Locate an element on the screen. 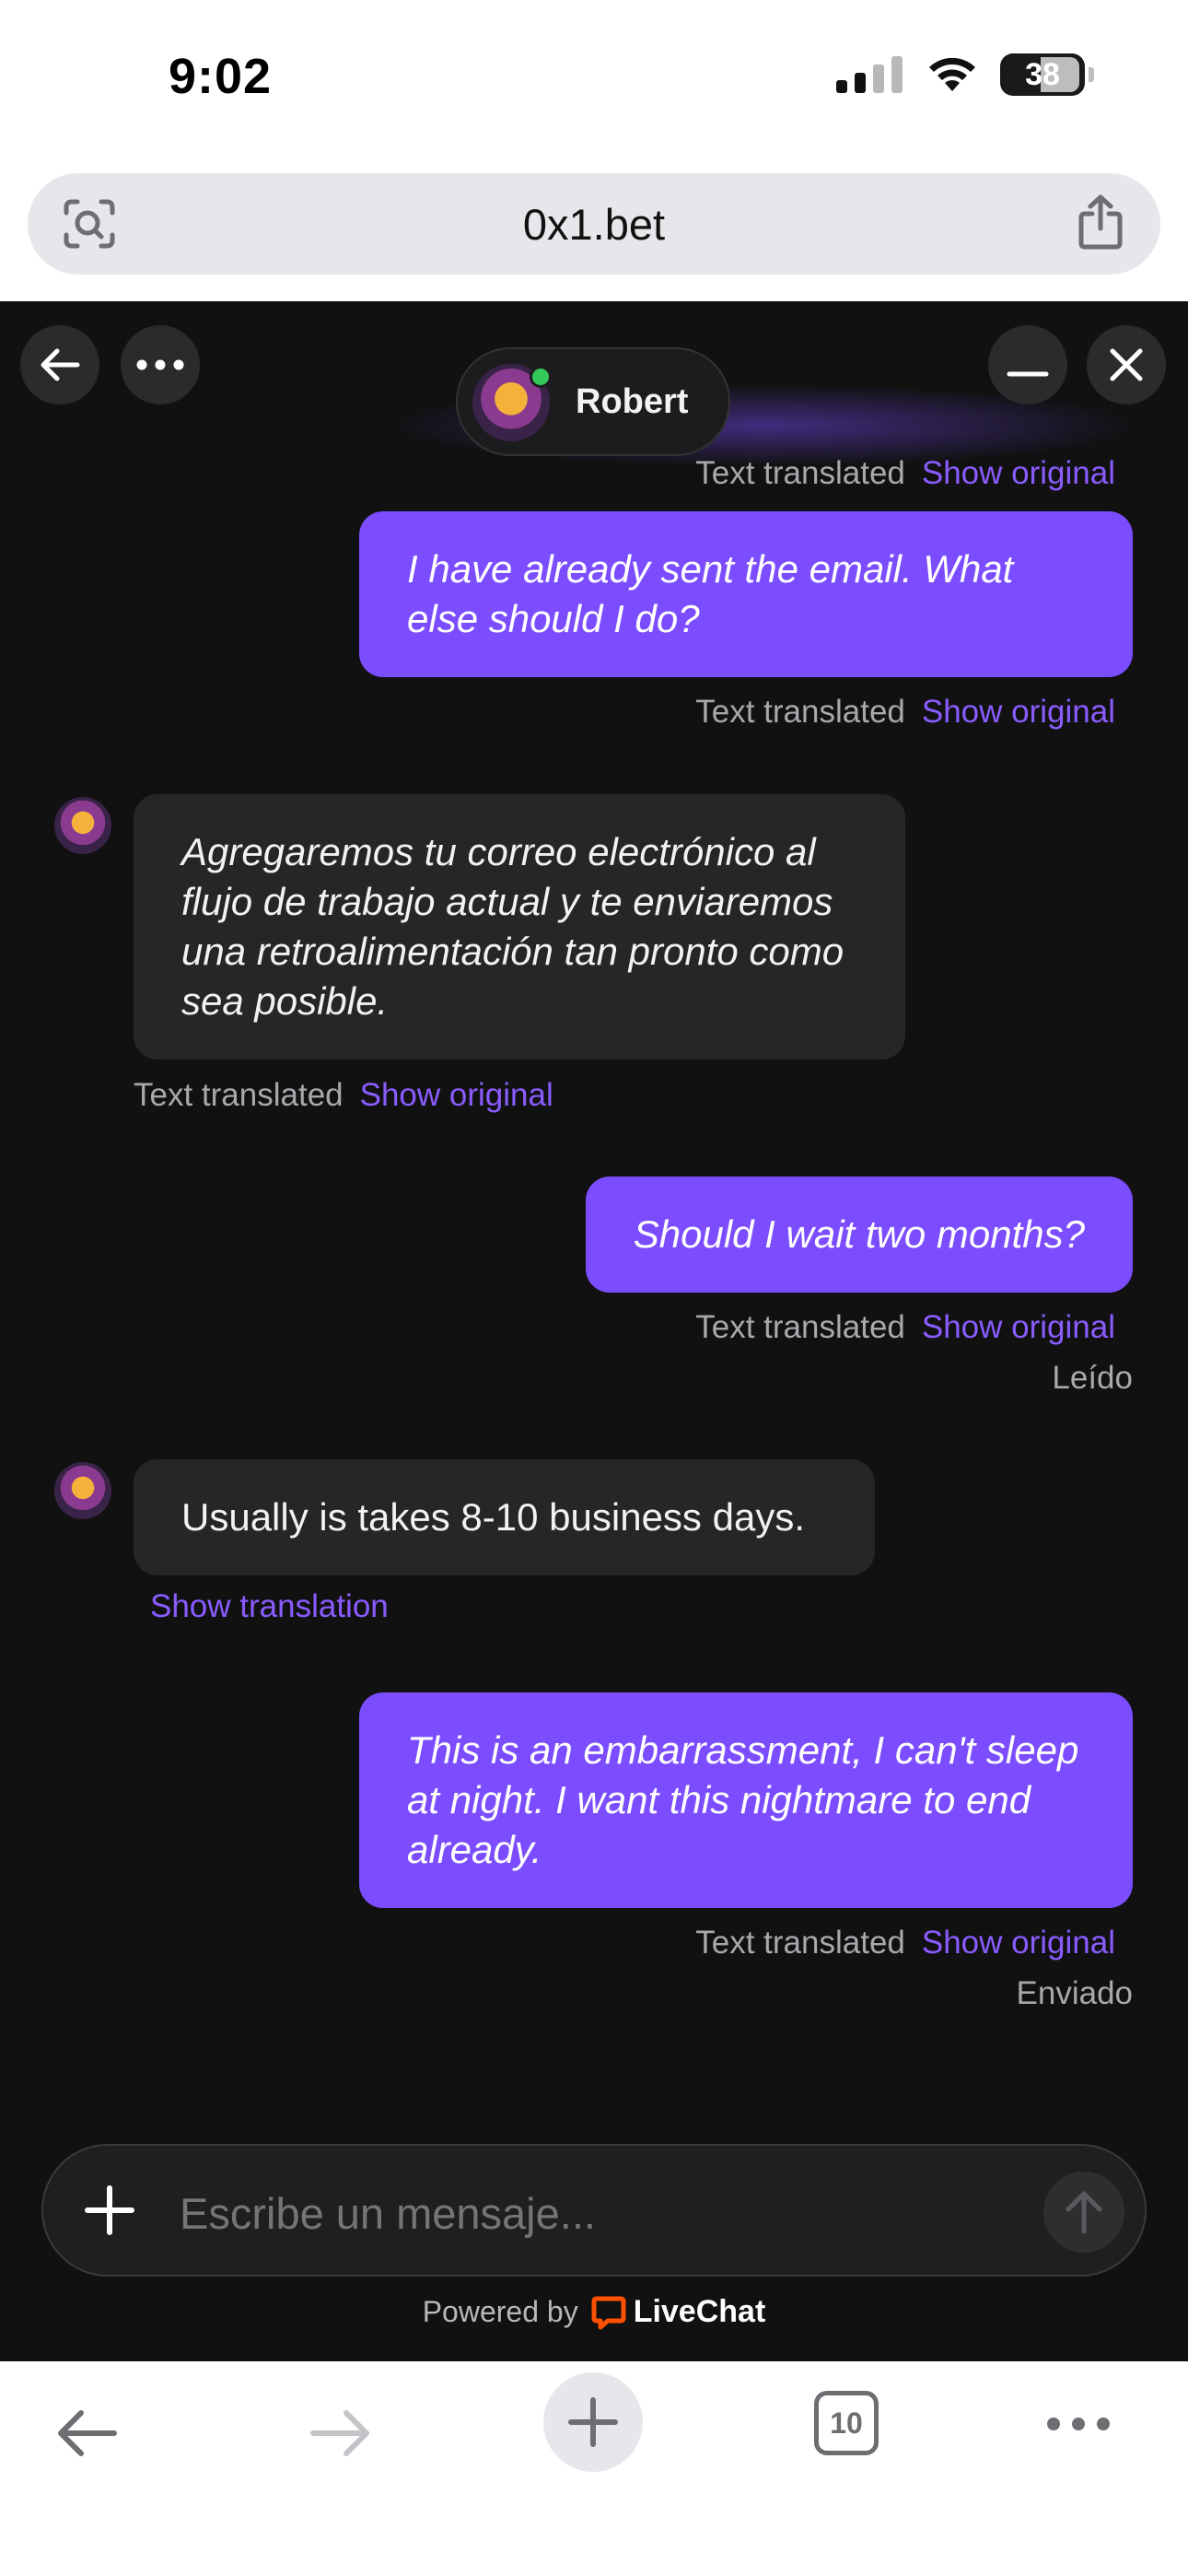 This screenshot has width=1188, height=2576. battery-icon: 38 is located at coordinates (1047, 74).